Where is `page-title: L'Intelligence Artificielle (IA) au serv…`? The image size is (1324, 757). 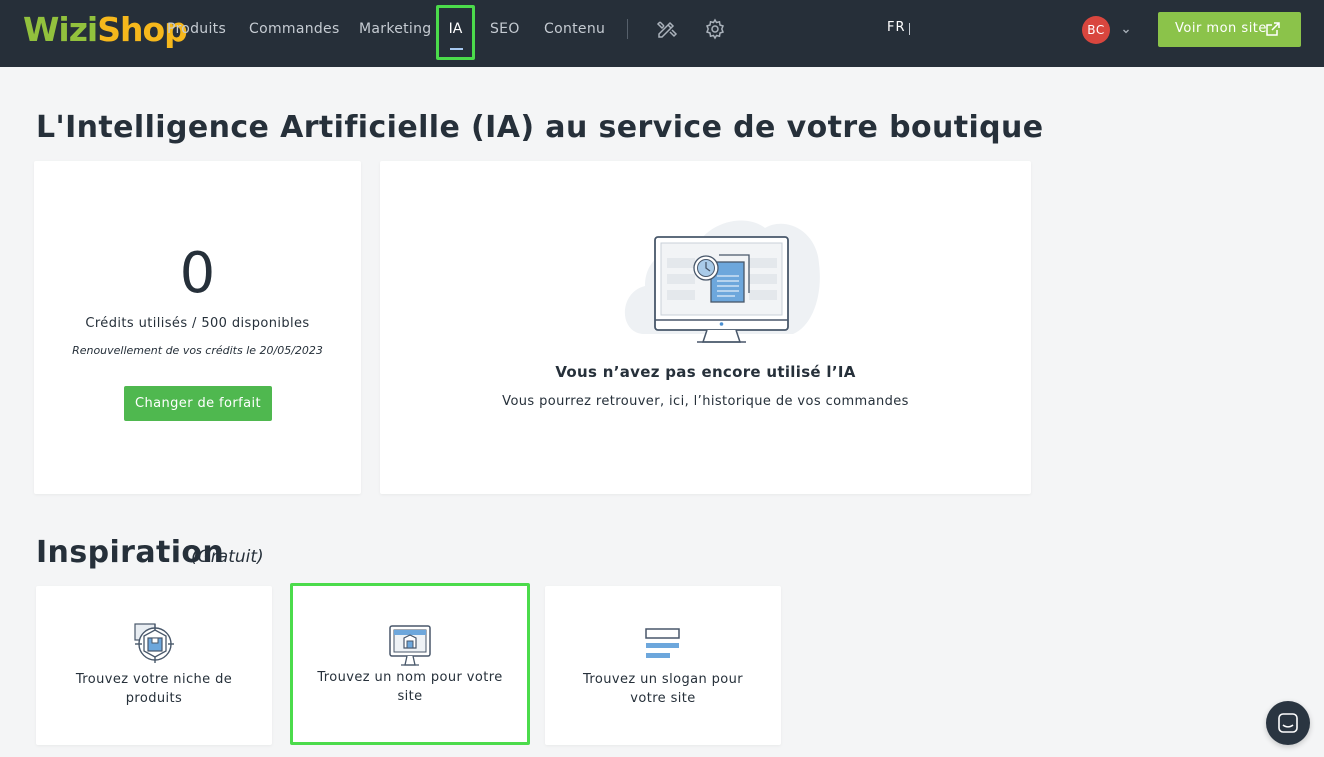
page-title: L'Intelligence Artificielle (IA) au serv… is located at coordinates (540, 127).